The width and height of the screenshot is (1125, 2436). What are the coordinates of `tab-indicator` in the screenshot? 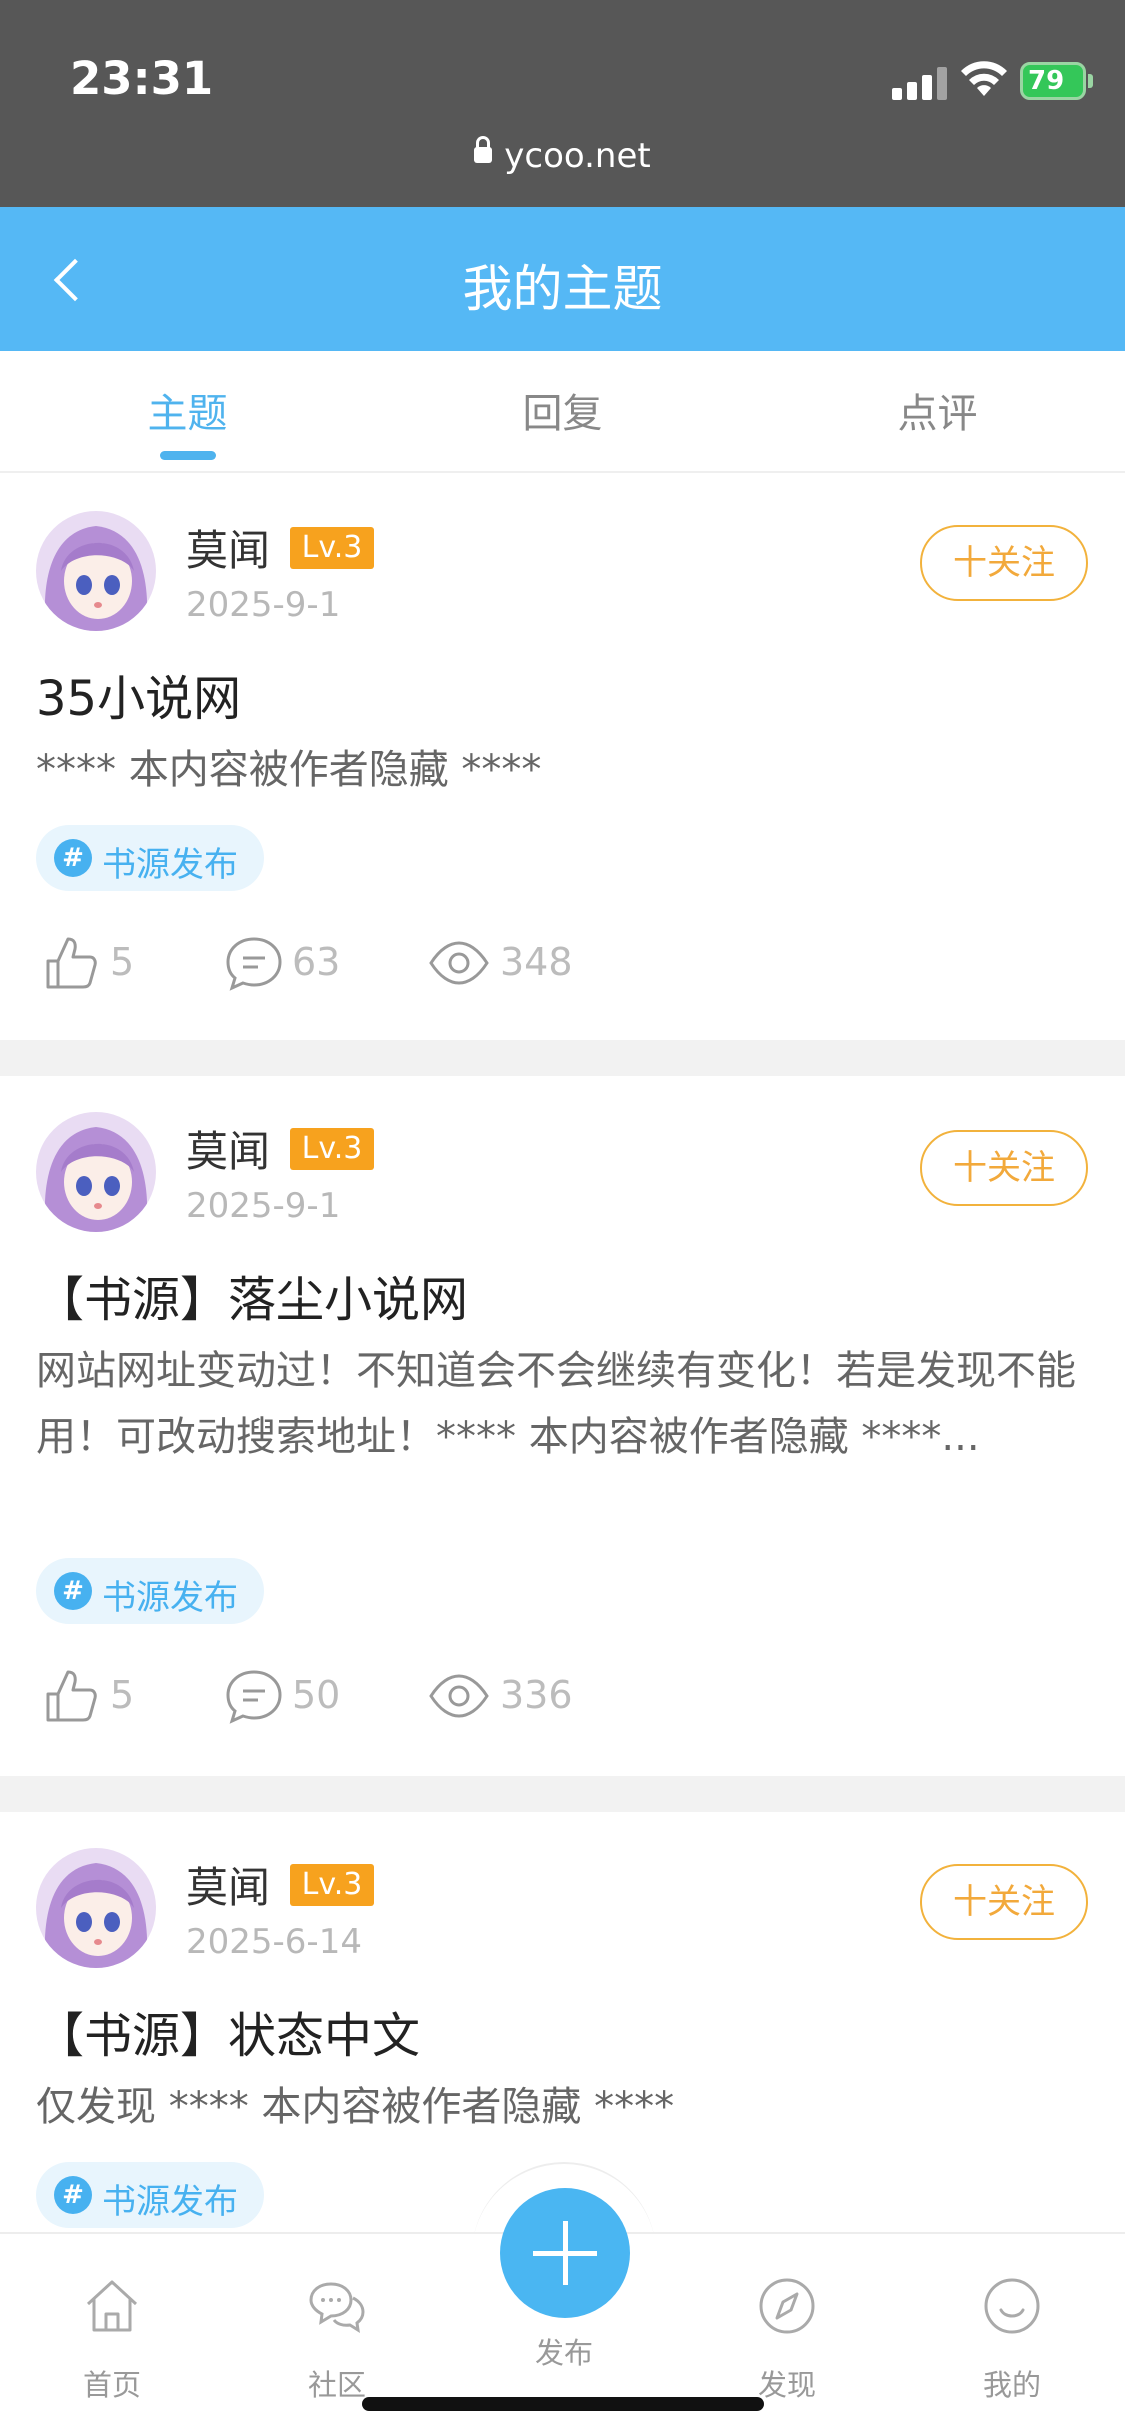 It's located at (188, 455).